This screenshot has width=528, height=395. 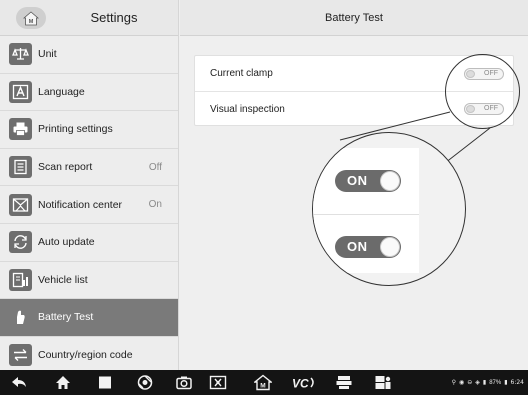 I want to click on notification-icon, so click(x=20, y=204).